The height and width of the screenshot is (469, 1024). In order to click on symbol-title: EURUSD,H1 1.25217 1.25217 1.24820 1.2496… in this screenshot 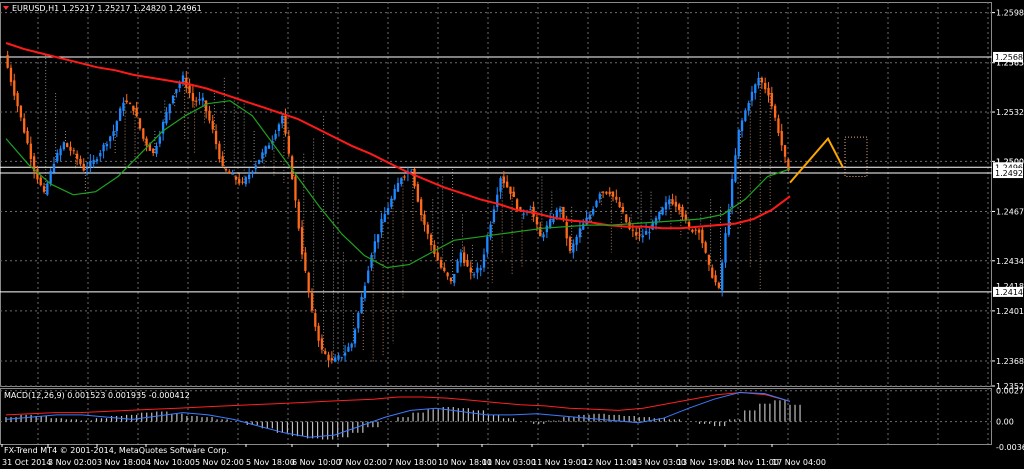, I will do `click(107, 8)`.